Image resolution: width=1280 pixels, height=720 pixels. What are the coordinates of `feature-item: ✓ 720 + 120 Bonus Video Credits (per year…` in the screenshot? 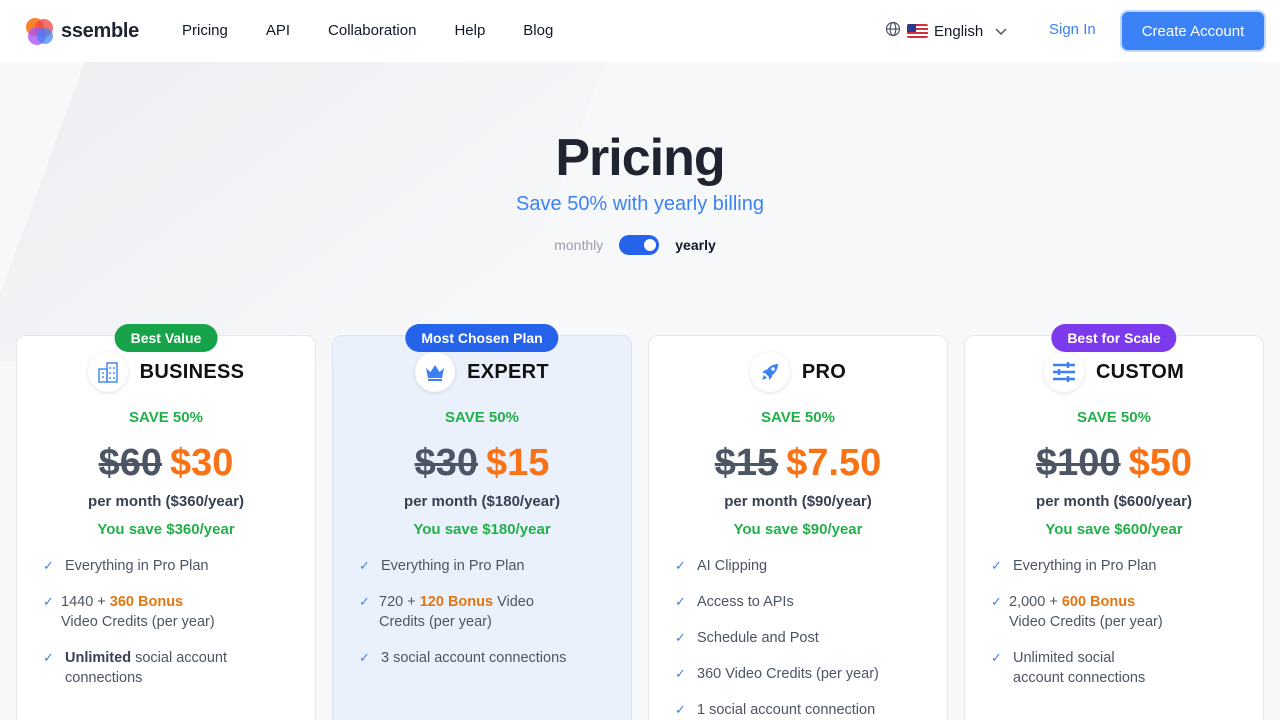 It's located at (446, 612).